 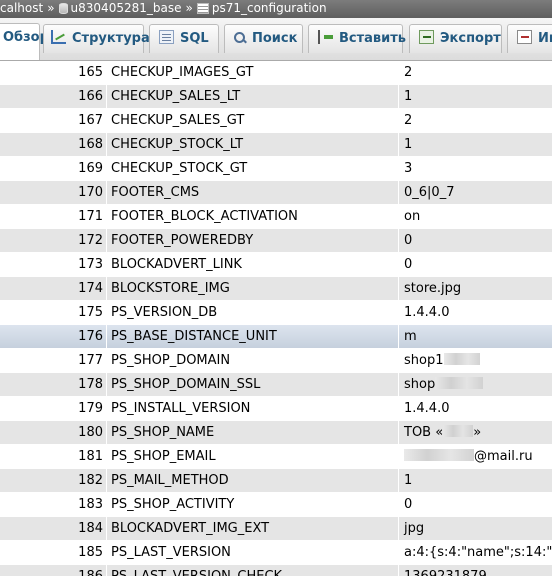 I want to click on cell-id: 182, so click(x=72, y=480).